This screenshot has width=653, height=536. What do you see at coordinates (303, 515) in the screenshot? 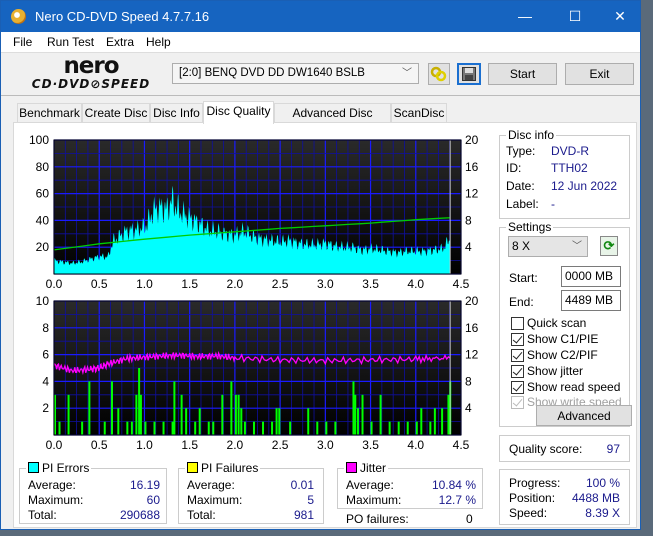
I see `pi-failures-total-value: 981` at bounding box center [303, 515].